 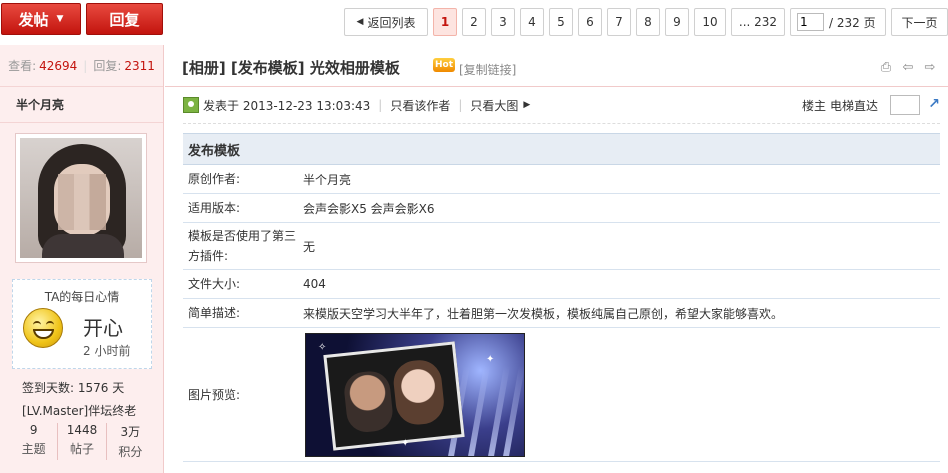 I want to click on row-key: 简单描述:, so click(x=214, y=313).